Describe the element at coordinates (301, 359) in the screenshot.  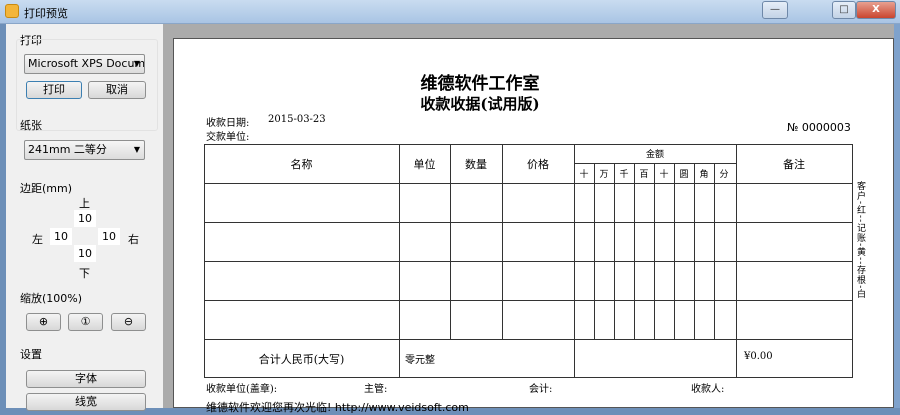
I see `total-label: 合计人民币(大写)` at that location.